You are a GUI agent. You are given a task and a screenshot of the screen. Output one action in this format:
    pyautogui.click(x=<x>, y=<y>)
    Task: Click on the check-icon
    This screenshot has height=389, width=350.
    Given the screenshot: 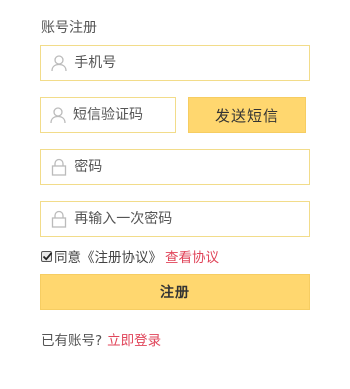 What is the action you would take?
    pyautogui.click(x=47, y=256)
    